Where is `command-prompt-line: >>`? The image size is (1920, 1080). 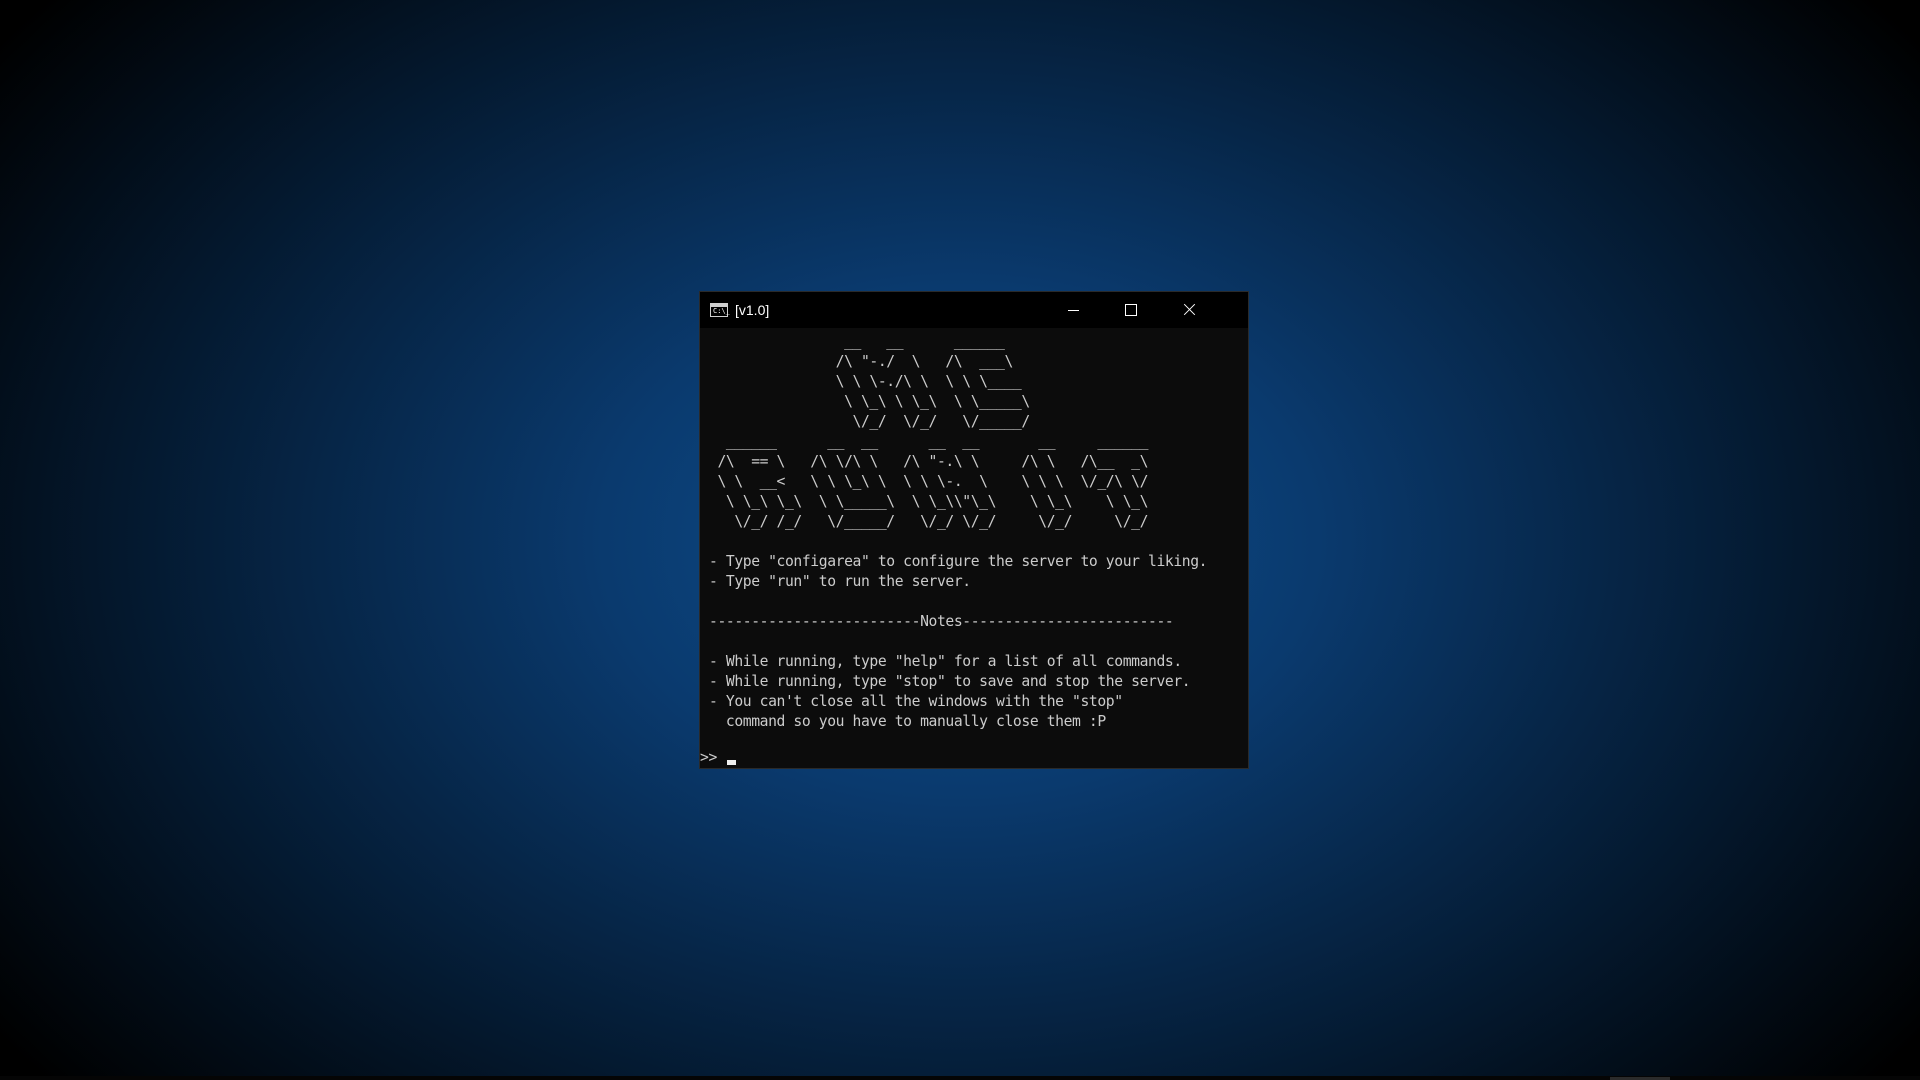
command-prompt-line: >> is located at coordinates (718, 758).